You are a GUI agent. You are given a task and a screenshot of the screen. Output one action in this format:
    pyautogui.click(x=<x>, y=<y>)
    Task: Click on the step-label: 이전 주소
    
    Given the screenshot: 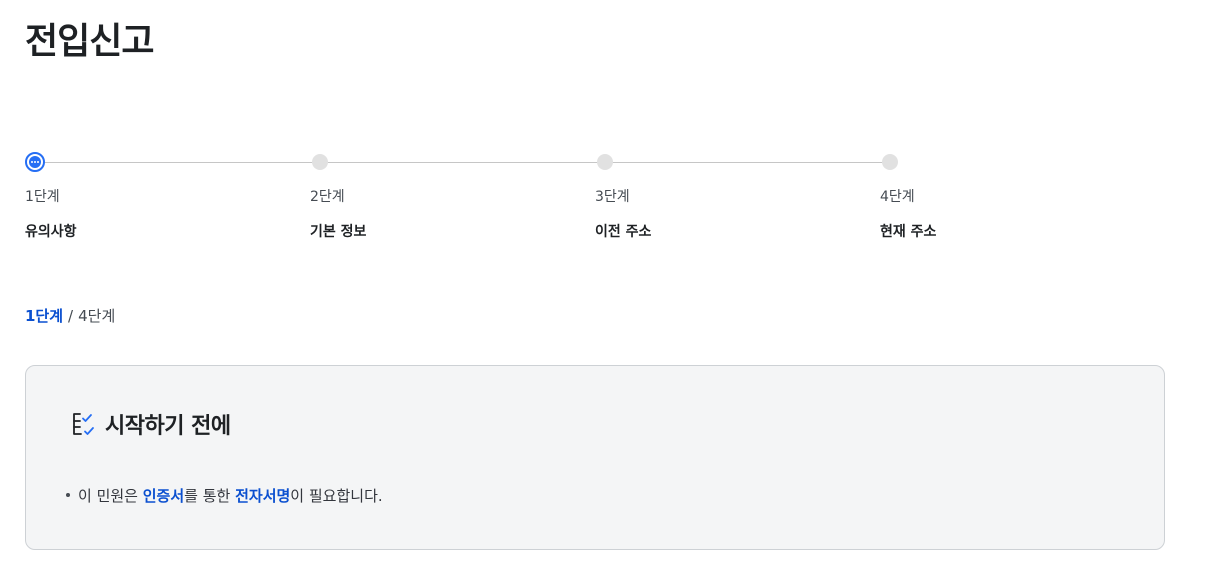 What is the action you would take?
    pyautogui.click(x=623, y=232)
    